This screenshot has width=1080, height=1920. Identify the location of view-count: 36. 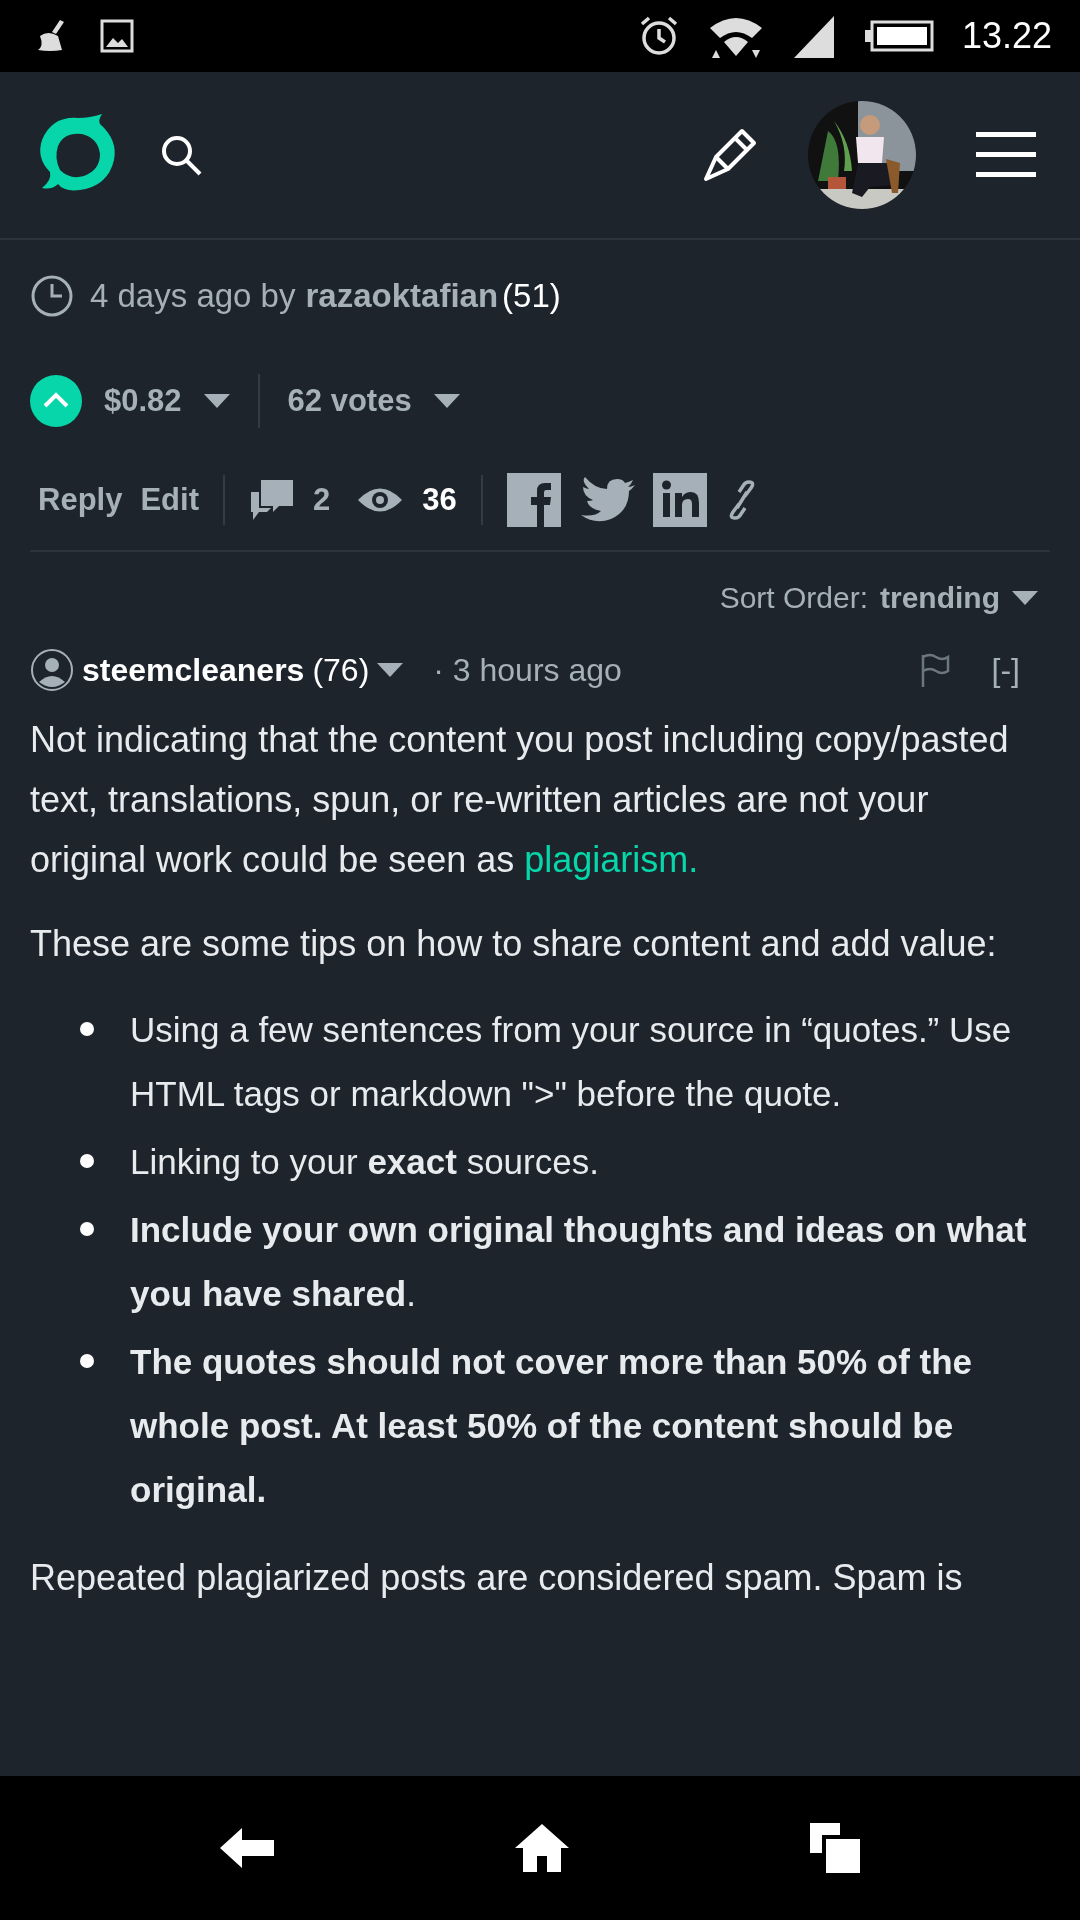
(439, 500).